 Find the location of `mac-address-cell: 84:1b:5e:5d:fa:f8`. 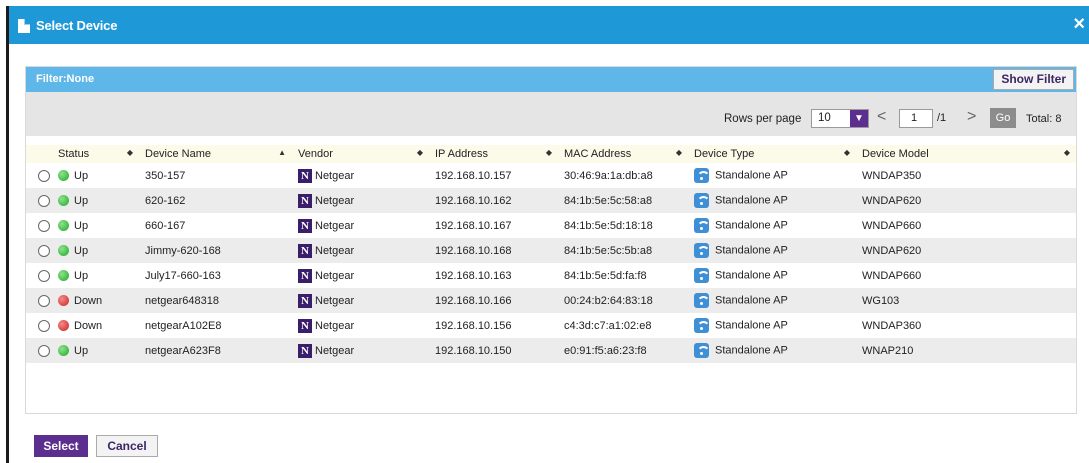

mac-address-cell: 84:1b:5e:5d:fa:f8 is located at coordinates (605, 275).